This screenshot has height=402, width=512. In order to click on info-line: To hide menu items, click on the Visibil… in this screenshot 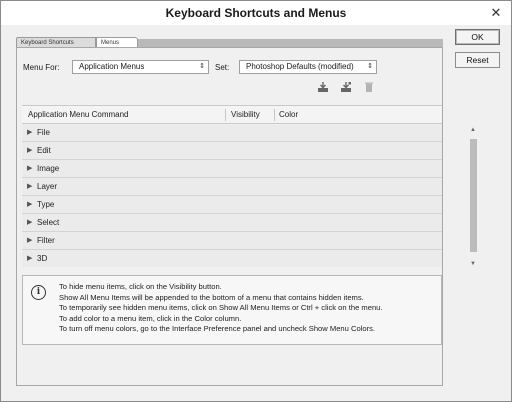, I will do `click(140, 286)`.